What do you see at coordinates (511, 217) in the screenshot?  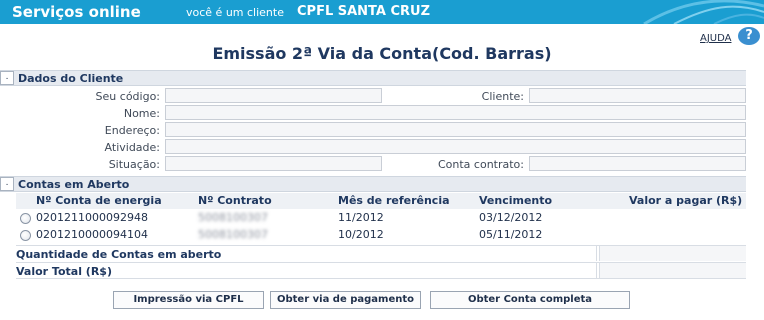 I see `vencimento-cell: 03/12/2012` at bounding box center [511, 217].